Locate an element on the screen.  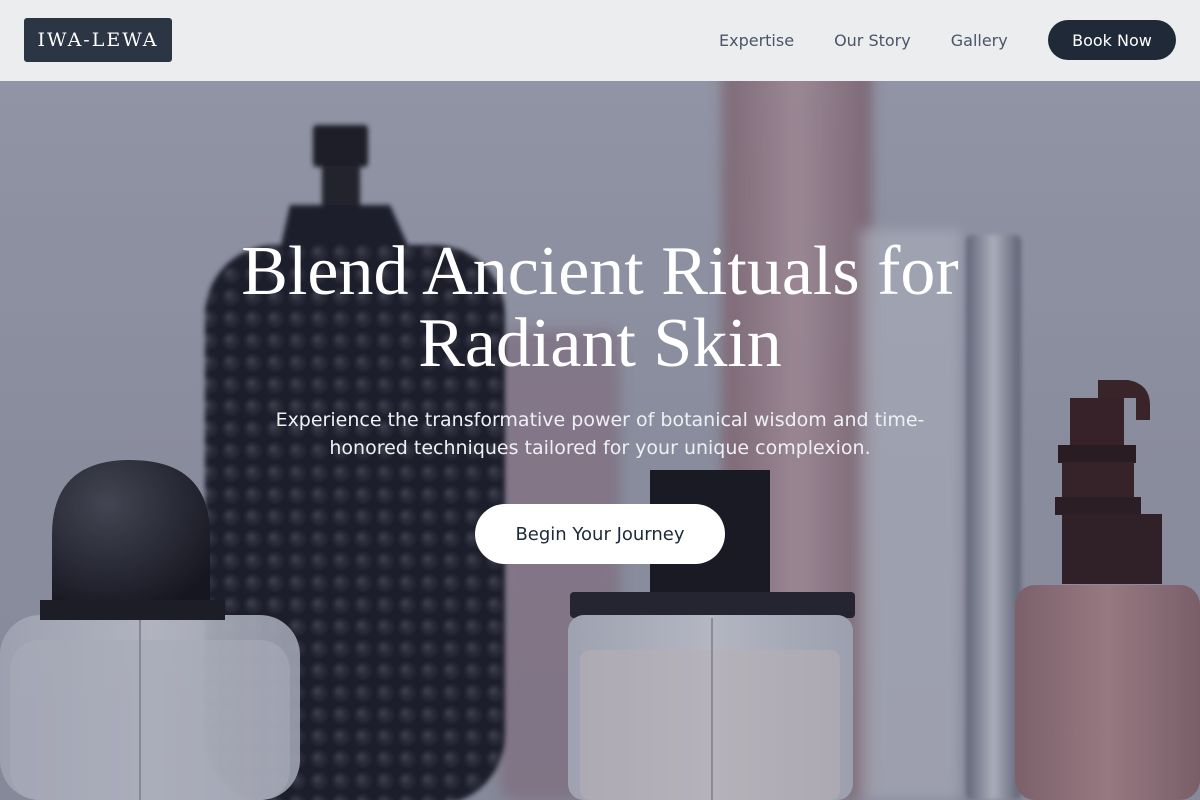
main-nav: Expertise Our Story Gallery is located at coordinates (874, 40).